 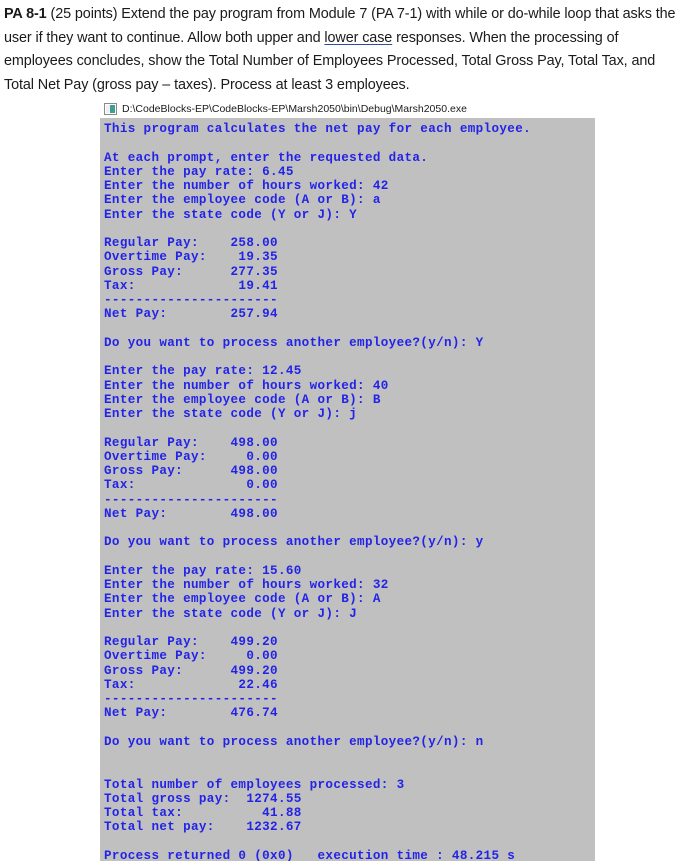 I want to click on assignment-label: PA 8-1, so click(x=25, y=14).